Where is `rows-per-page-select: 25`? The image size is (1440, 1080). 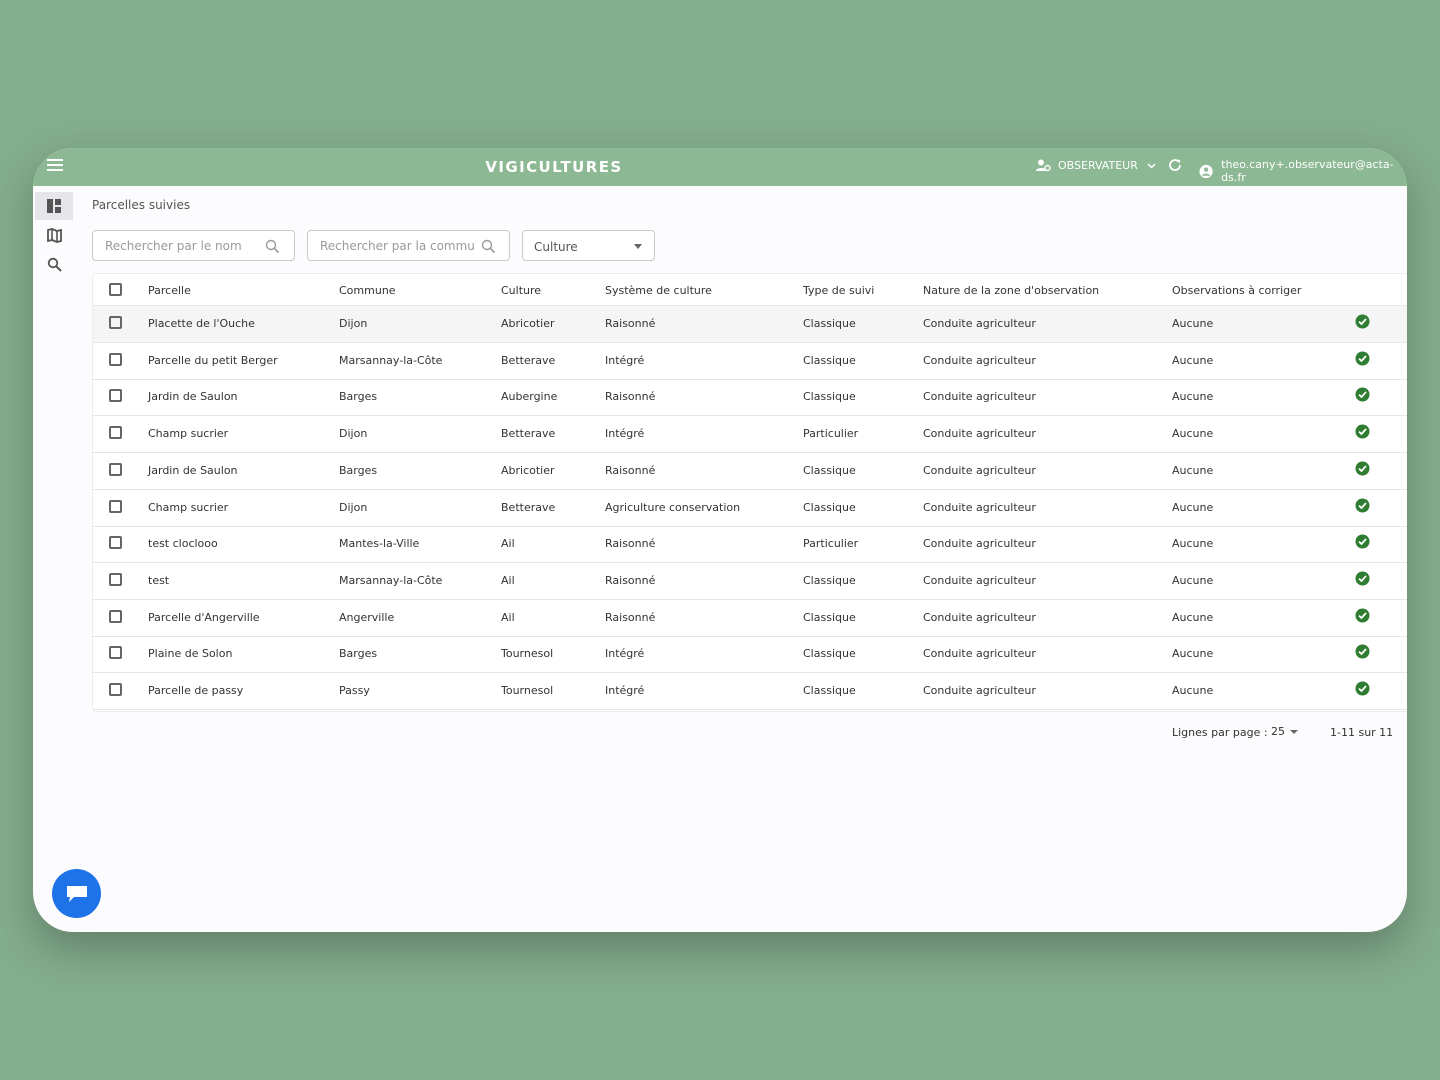
rows-per-page-select: 25 is located at coordinates (1278, 731).